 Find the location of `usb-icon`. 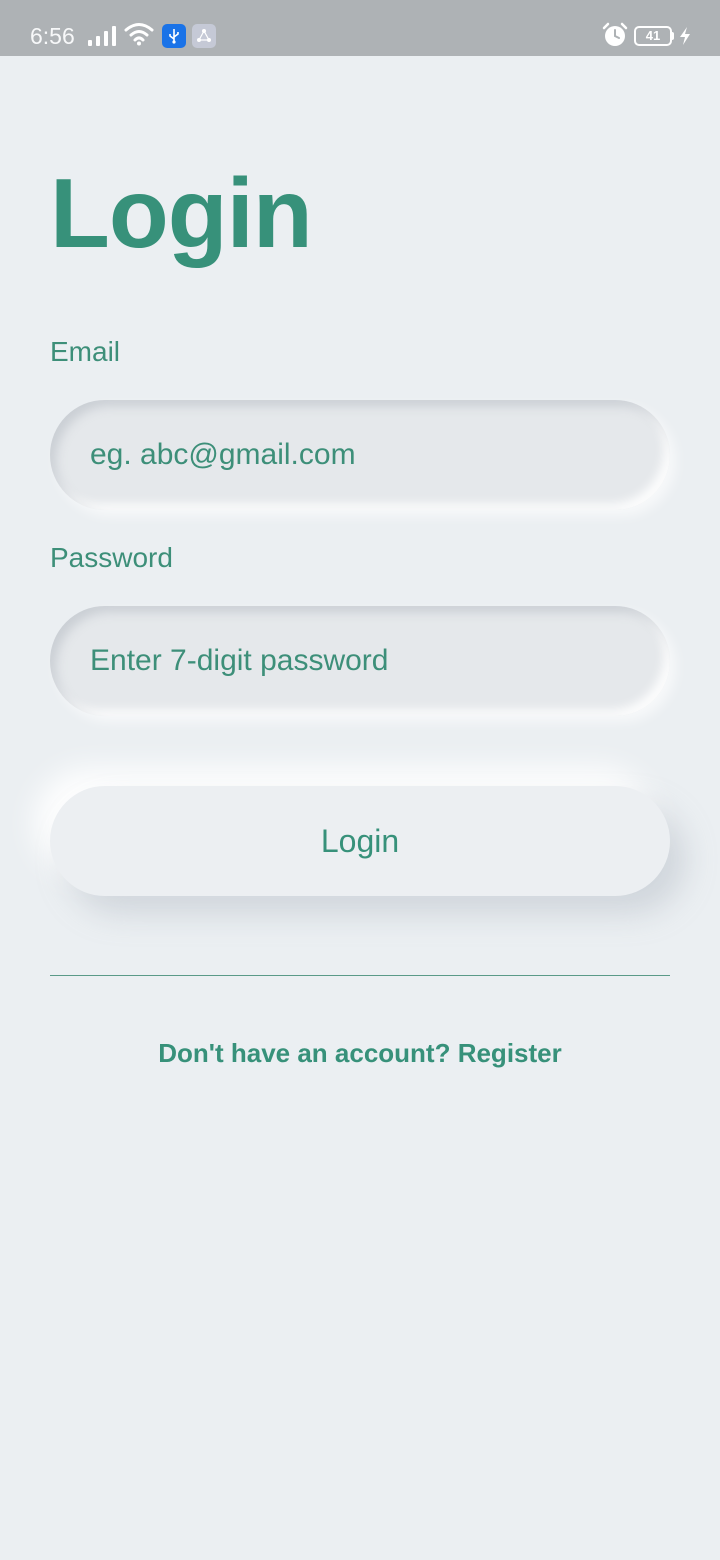

usb-icon is located at coordinates (174, 36).